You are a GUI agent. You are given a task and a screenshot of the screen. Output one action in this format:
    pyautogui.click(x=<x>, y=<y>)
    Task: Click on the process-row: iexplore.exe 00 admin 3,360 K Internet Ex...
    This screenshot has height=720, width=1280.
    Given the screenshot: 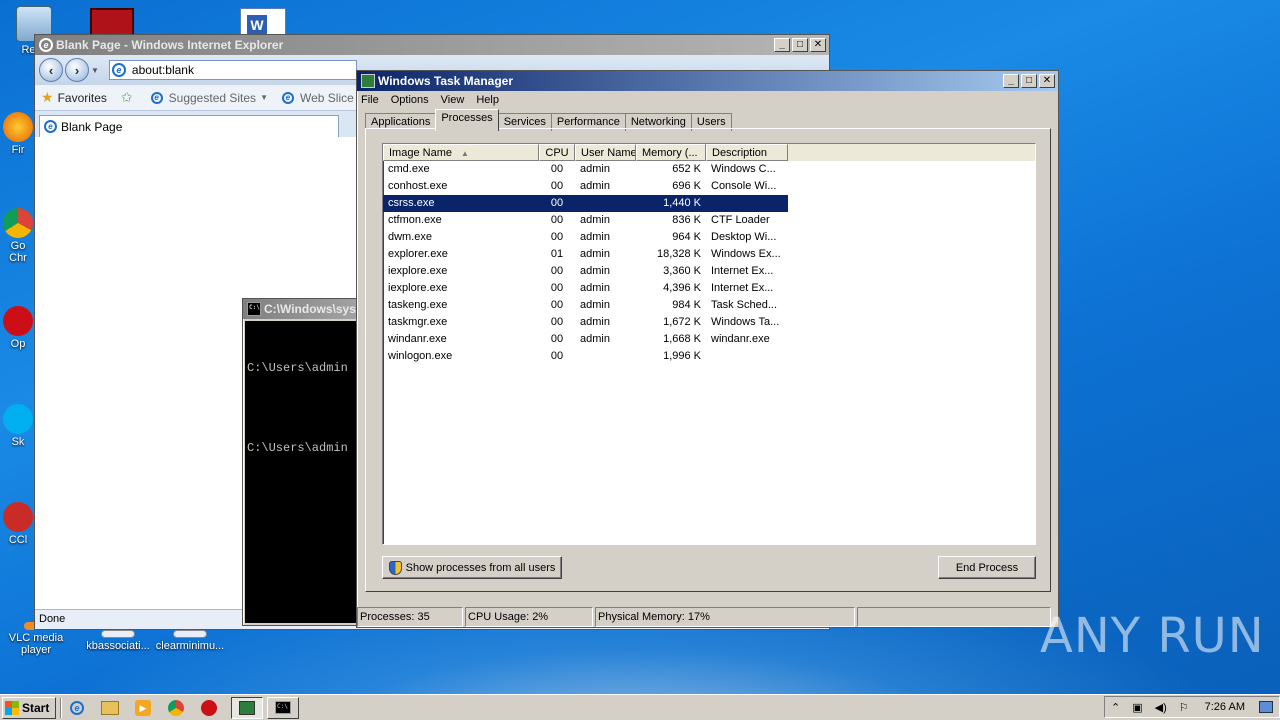 What is the action you would take?
    pyautogui.click(x=709, y=271)
    